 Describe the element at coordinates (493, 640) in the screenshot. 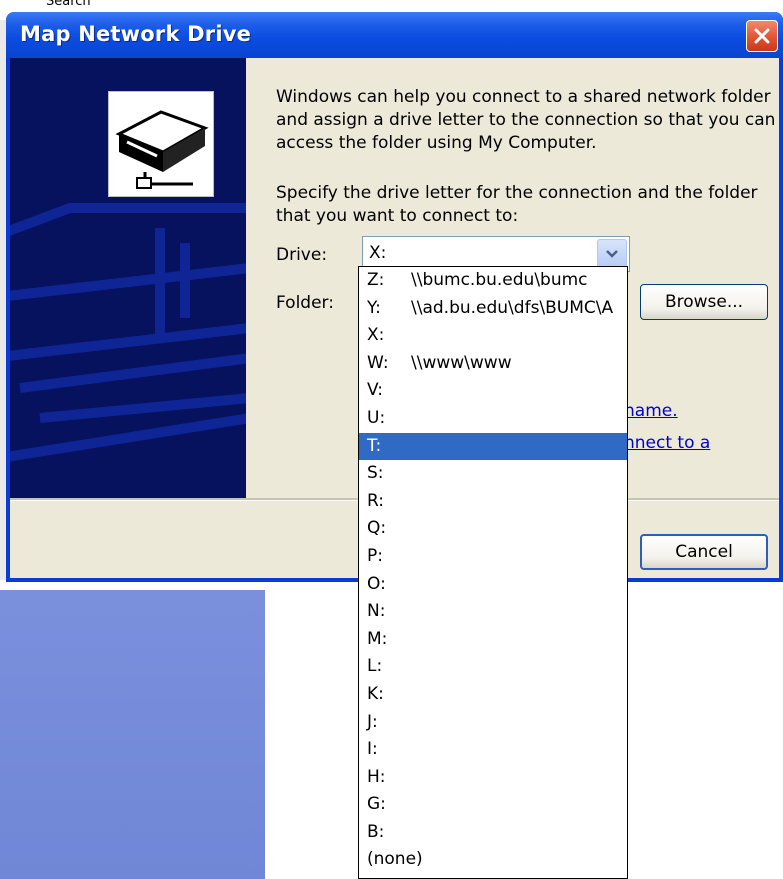

I see `drive-option: M:` at that location.